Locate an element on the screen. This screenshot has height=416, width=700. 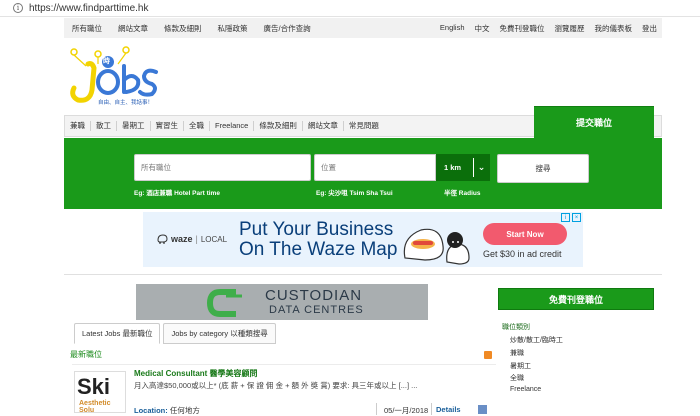
browser-address-bar: i https://www.findparttime.hk is located at coordinates (350, 8).